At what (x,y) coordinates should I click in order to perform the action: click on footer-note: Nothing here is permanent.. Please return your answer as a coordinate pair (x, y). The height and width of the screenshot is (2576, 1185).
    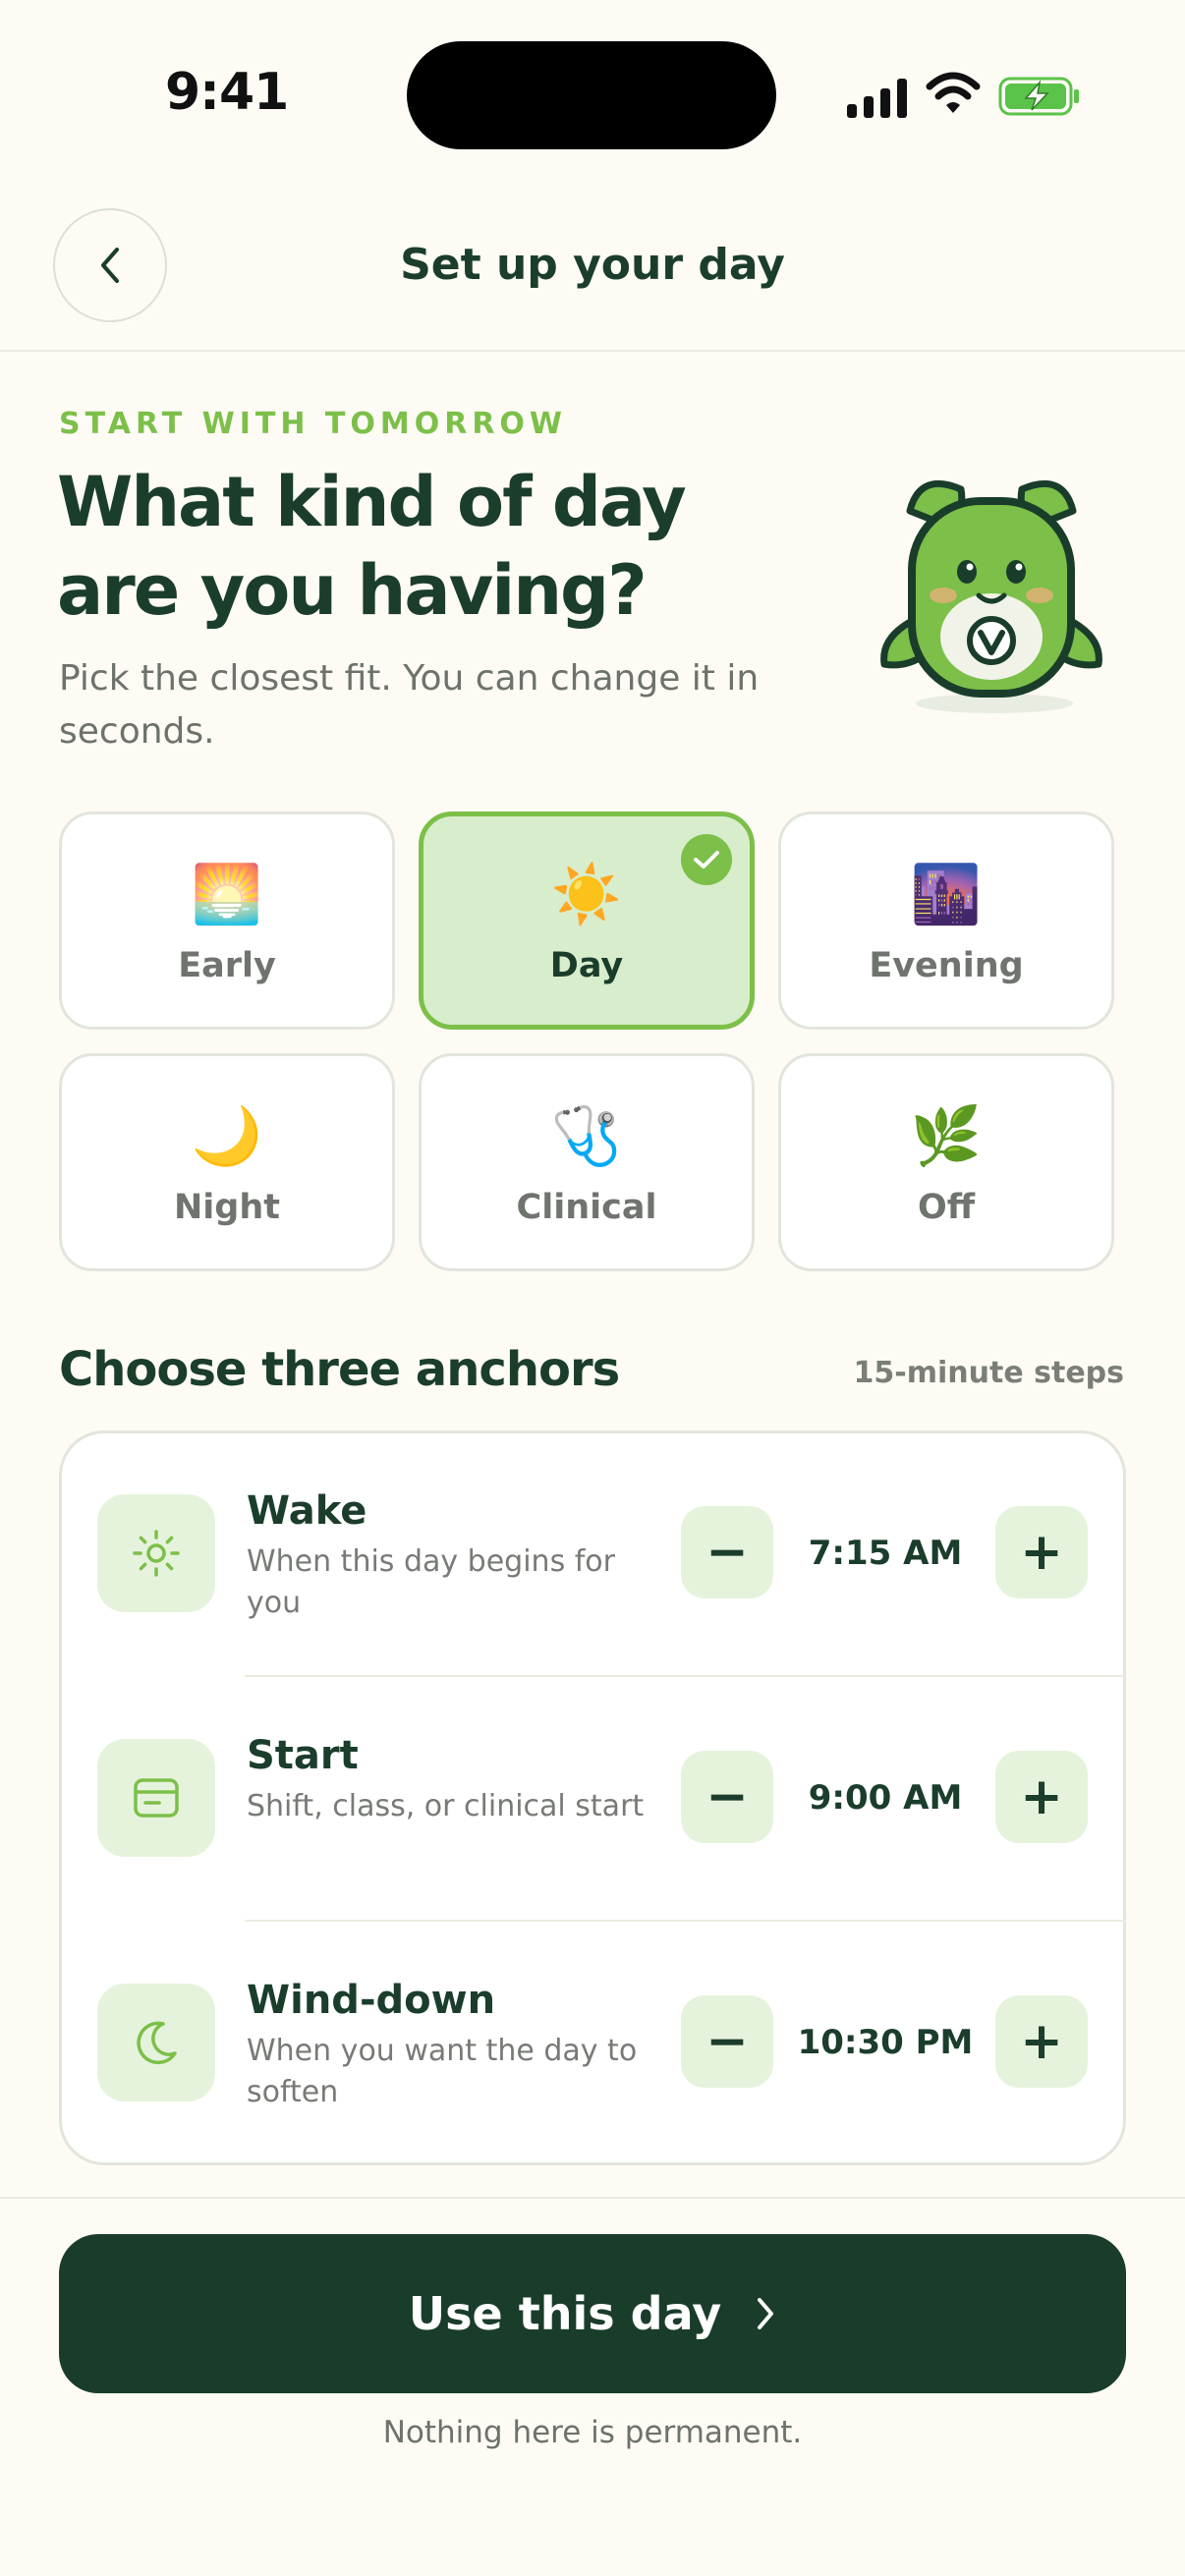
    Looking at the image, I should click on (592, 2432).